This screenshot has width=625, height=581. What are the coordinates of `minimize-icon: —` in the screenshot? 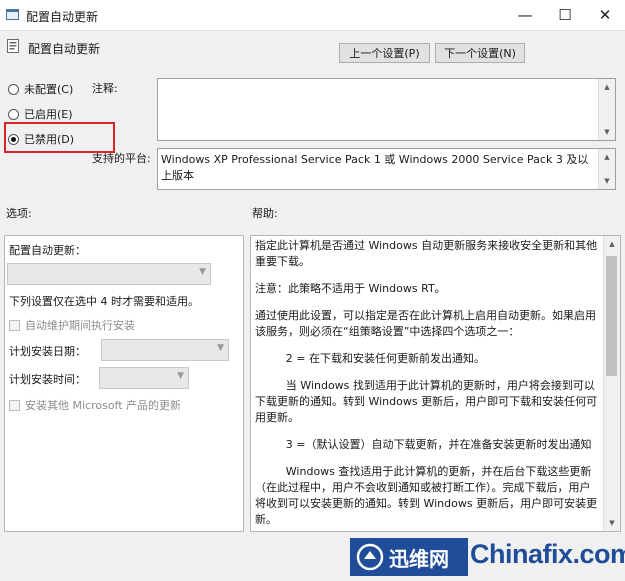 It's located at (525, 15).